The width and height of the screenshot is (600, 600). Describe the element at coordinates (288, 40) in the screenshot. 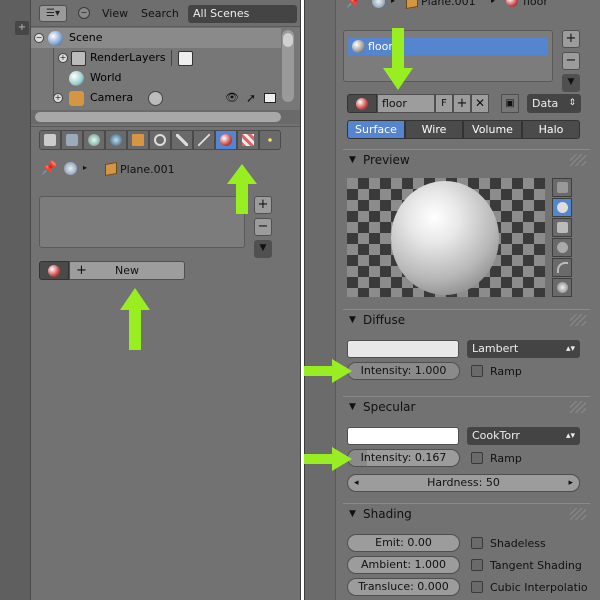

I see `scroll-thumb` at that location.